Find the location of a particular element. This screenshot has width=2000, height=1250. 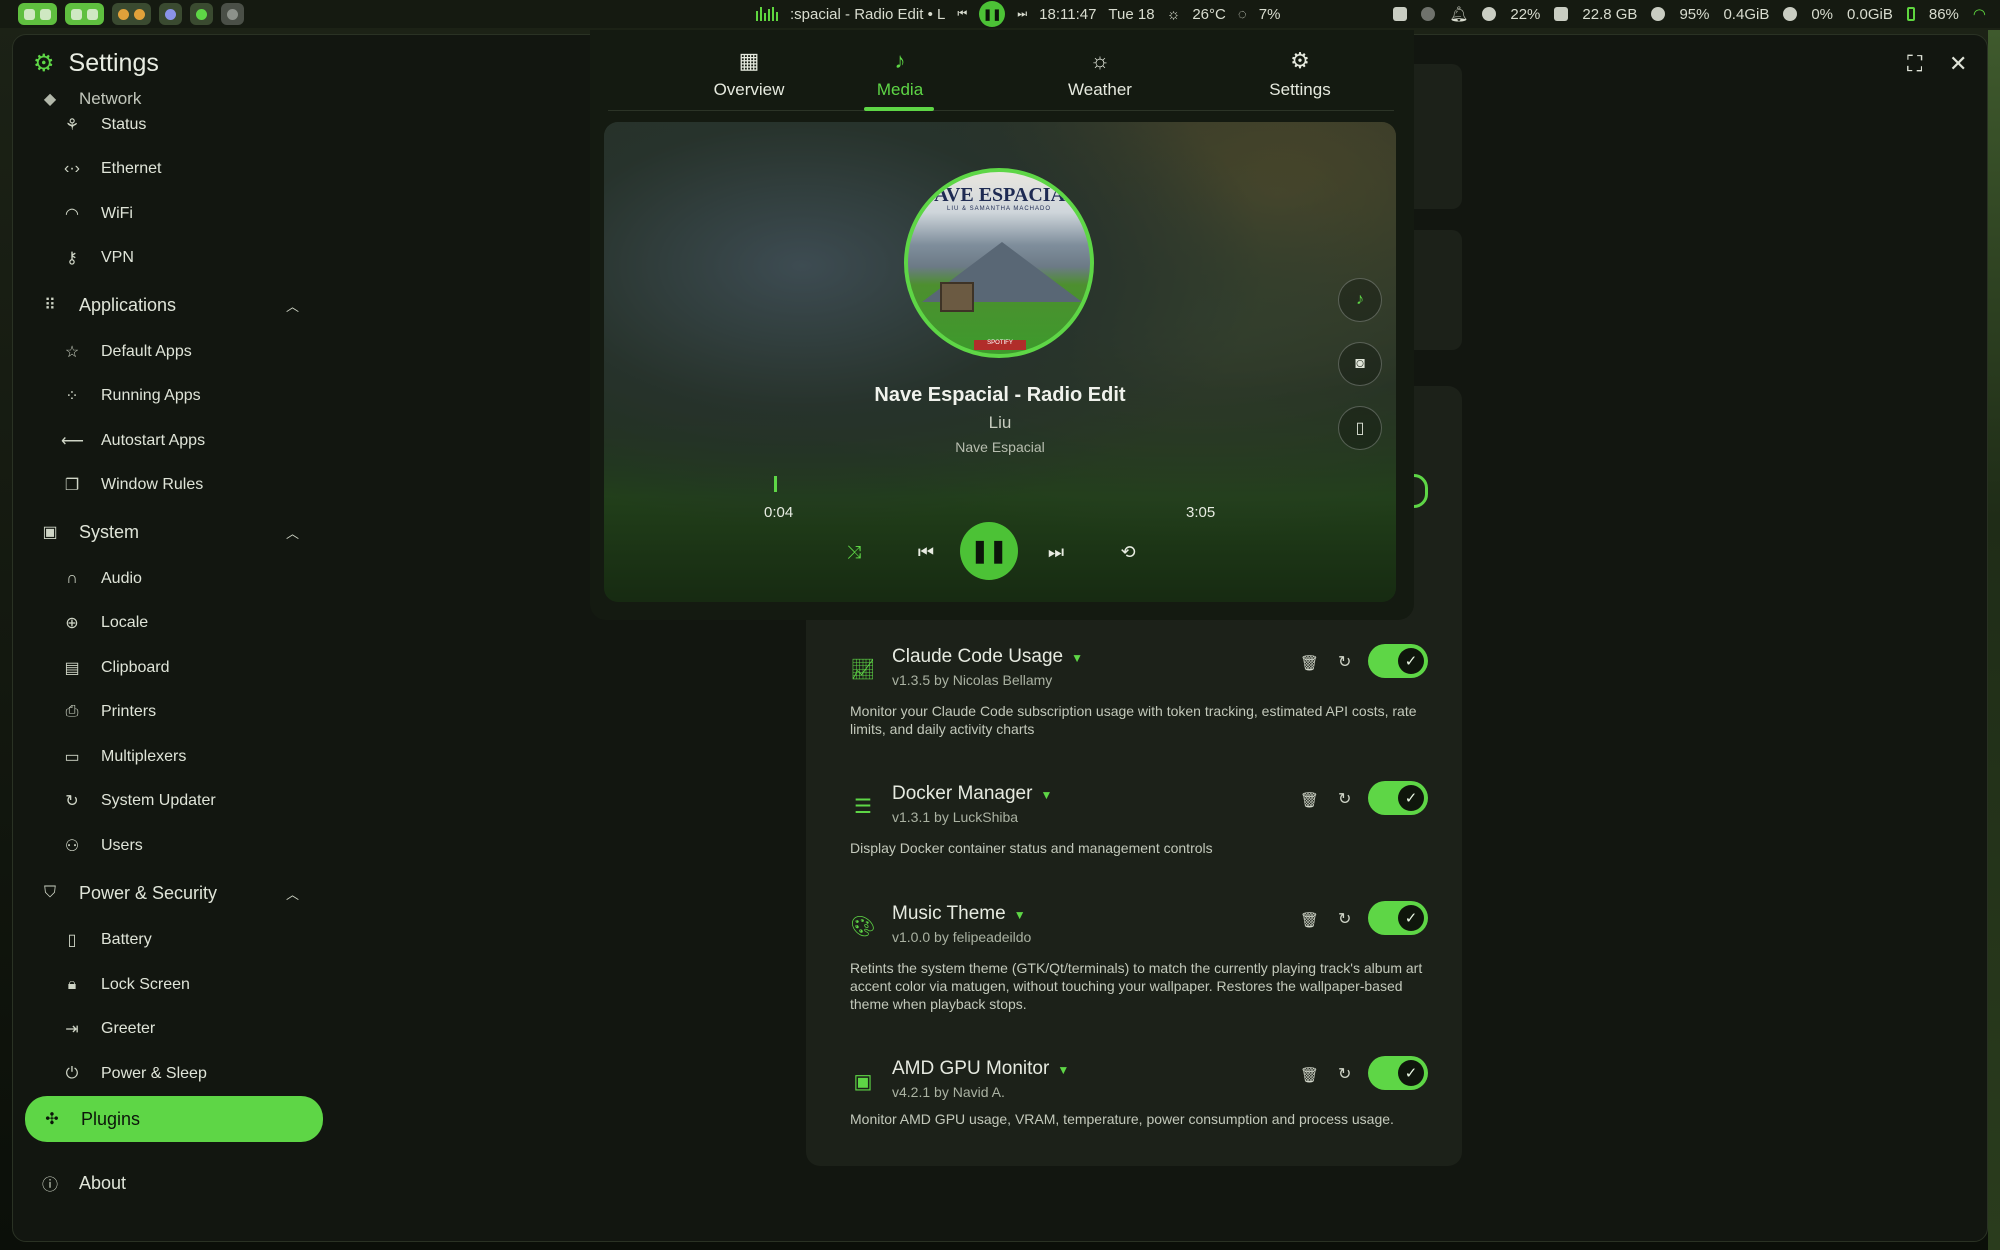

next-track-button: ⏭ is located at coordinates (1056, 552).